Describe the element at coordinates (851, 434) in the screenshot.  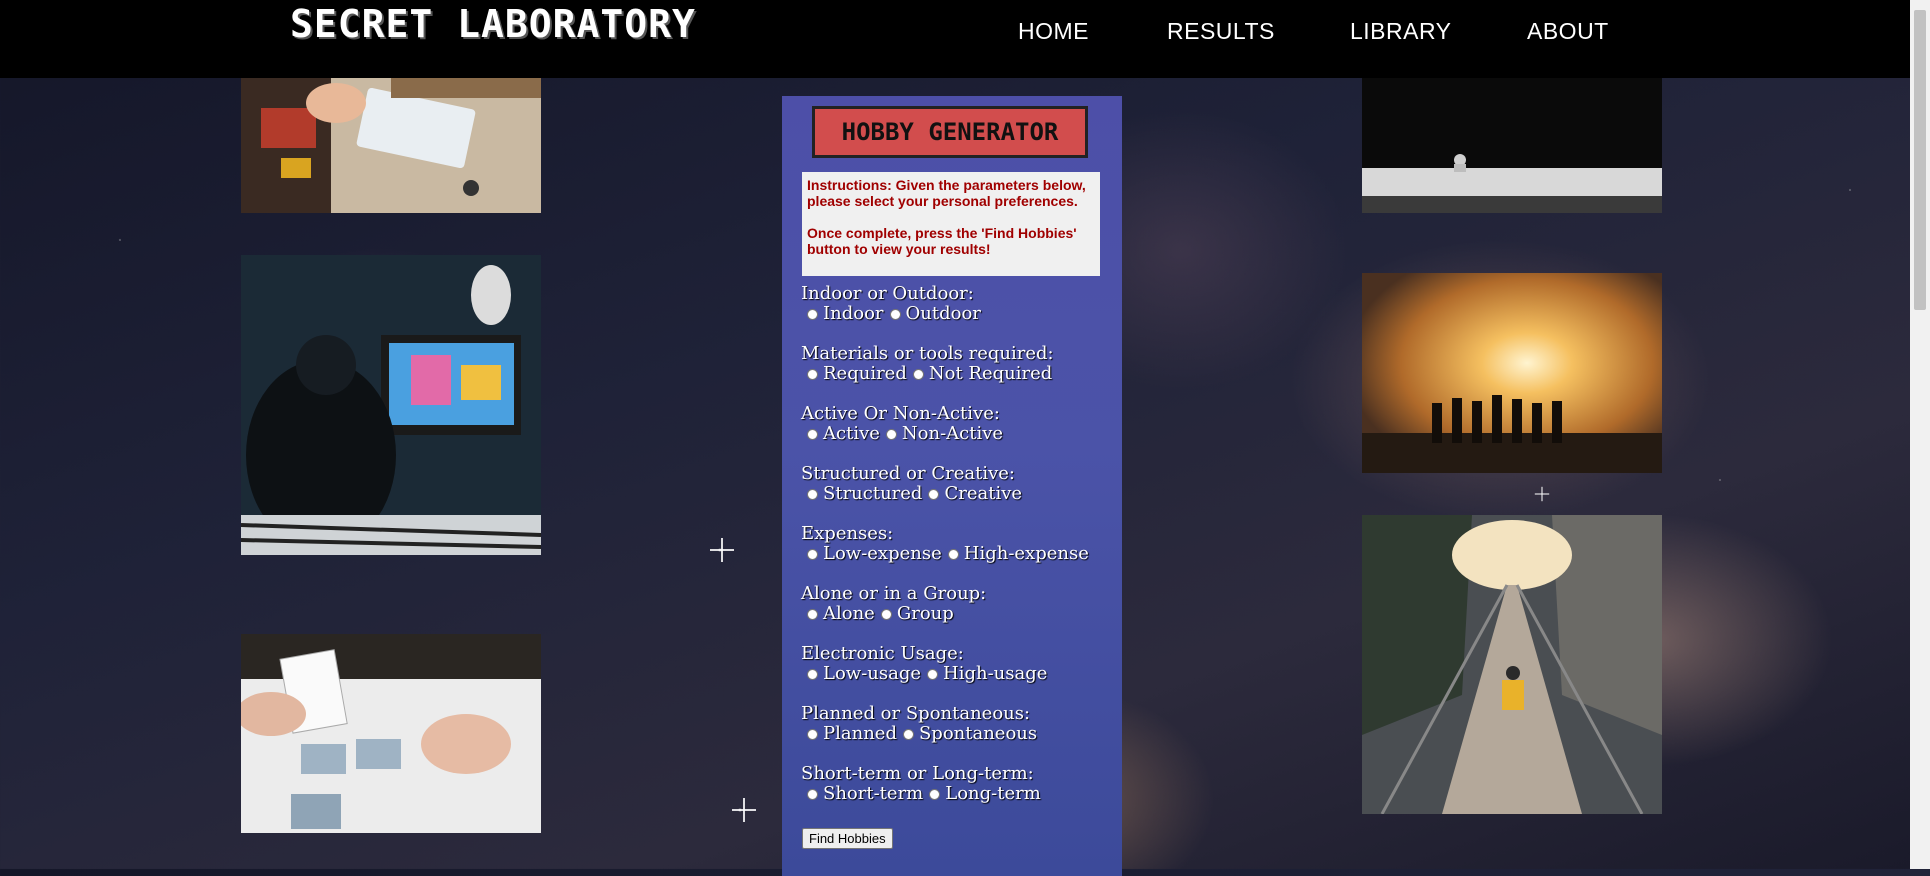
I see `option-label: Active` at that location.